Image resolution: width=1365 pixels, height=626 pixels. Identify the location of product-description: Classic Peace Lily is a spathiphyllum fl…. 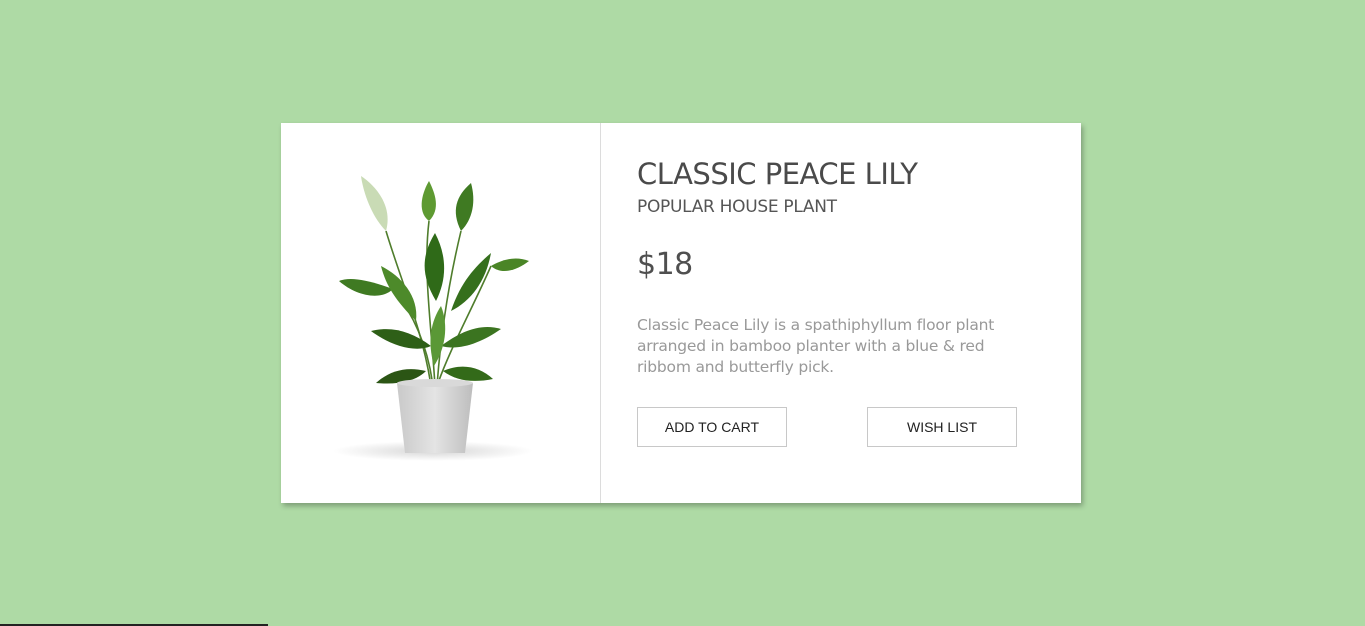
(816, 346).